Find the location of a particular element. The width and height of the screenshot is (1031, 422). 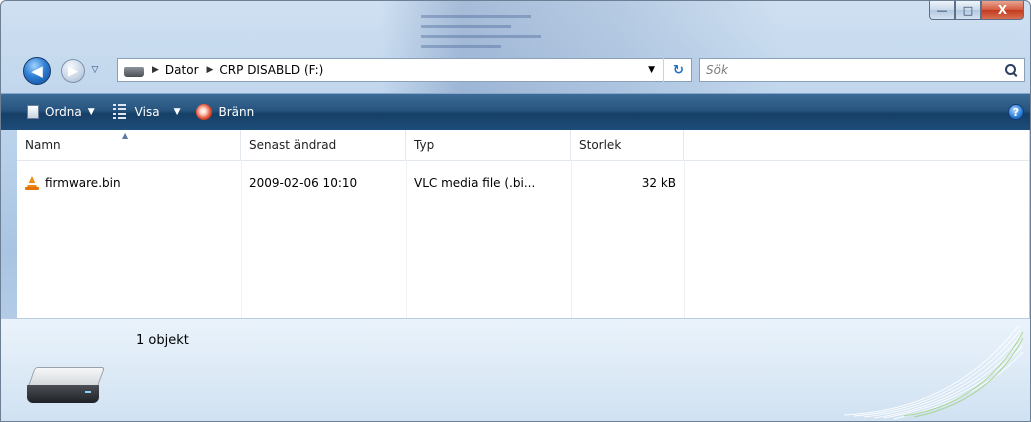

burn-label: Bränn is located at coordinates (236, 112).